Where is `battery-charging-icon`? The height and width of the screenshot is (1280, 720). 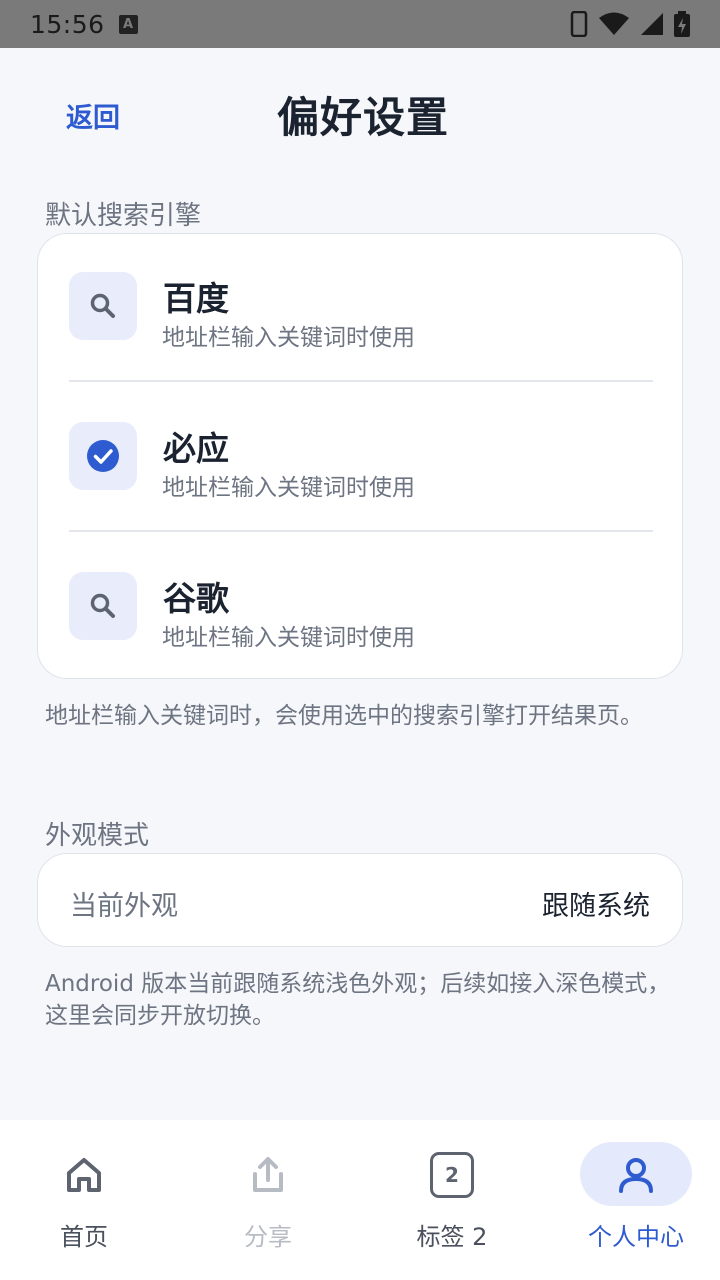
battery-charging-icon is located at coordinates (682, 24).